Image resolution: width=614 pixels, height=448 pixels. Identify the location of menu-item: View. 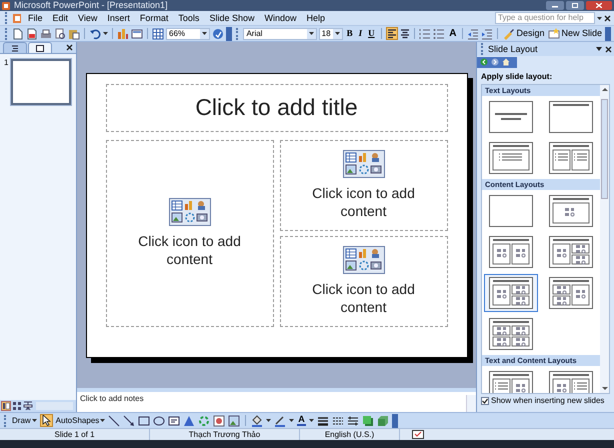
(88, 18).